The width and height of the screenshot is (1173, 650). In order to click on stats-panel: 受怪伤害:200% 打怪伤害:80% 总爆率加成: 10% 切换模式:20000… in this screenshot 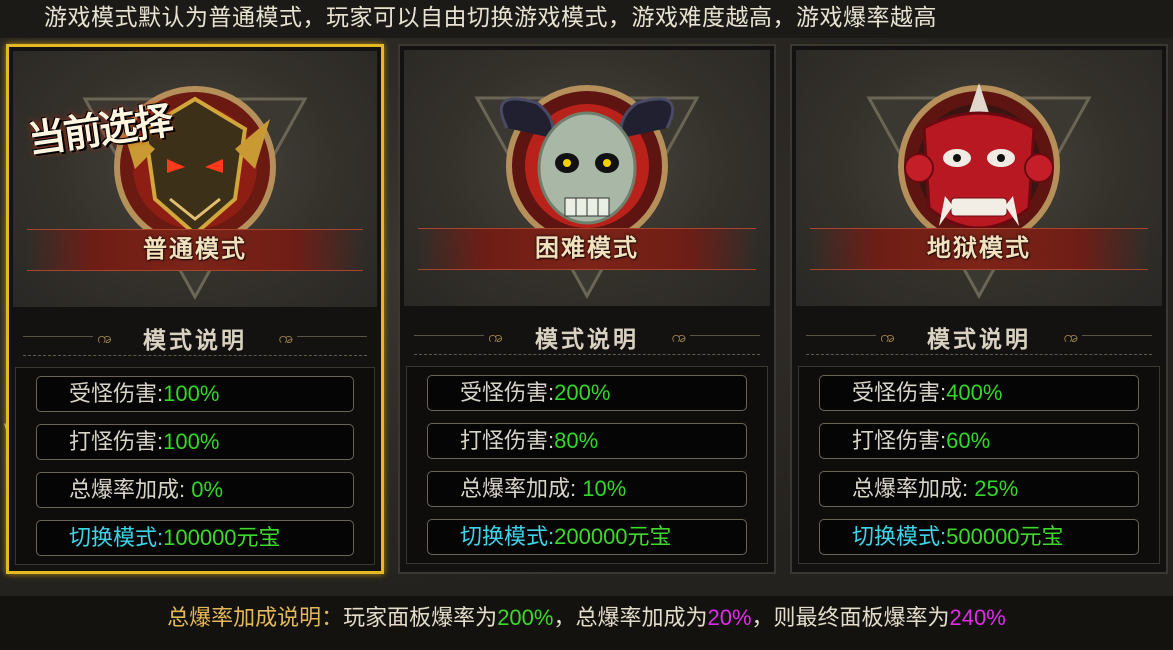, I will do `click(587, 465)`.